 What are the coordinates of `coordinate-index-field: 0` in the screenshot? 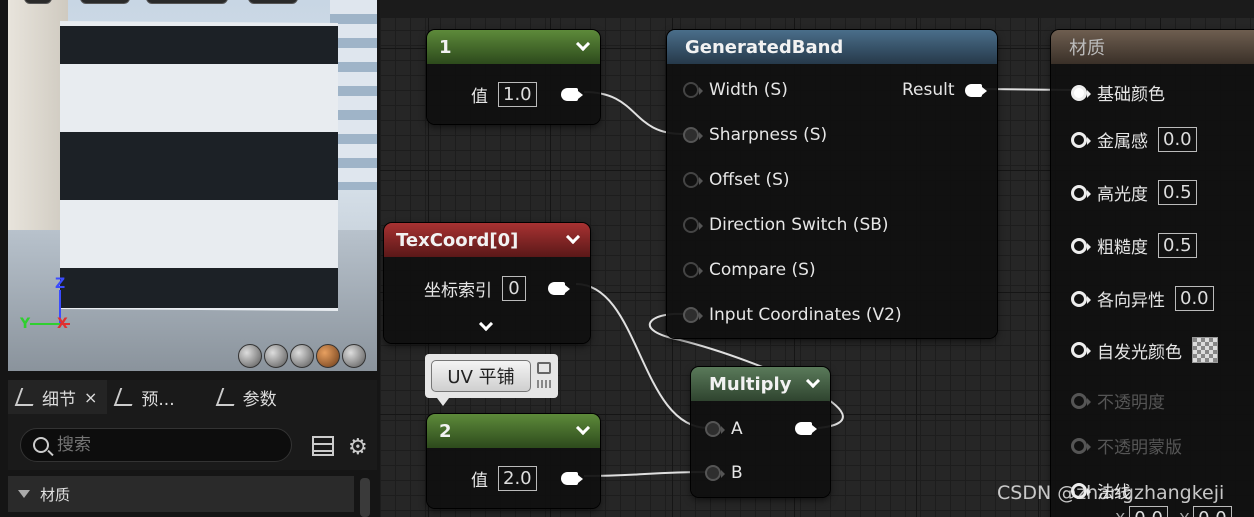 It's located at (514, 288).